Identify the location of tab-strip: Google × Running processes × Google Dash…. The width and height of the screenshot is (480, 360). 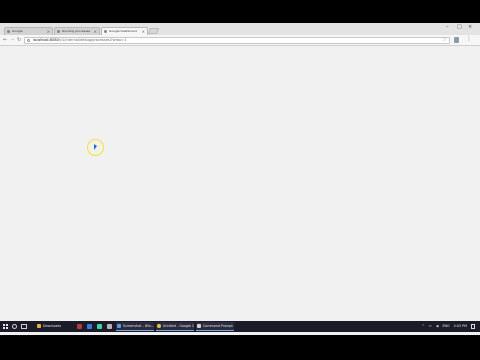
(240, 29).